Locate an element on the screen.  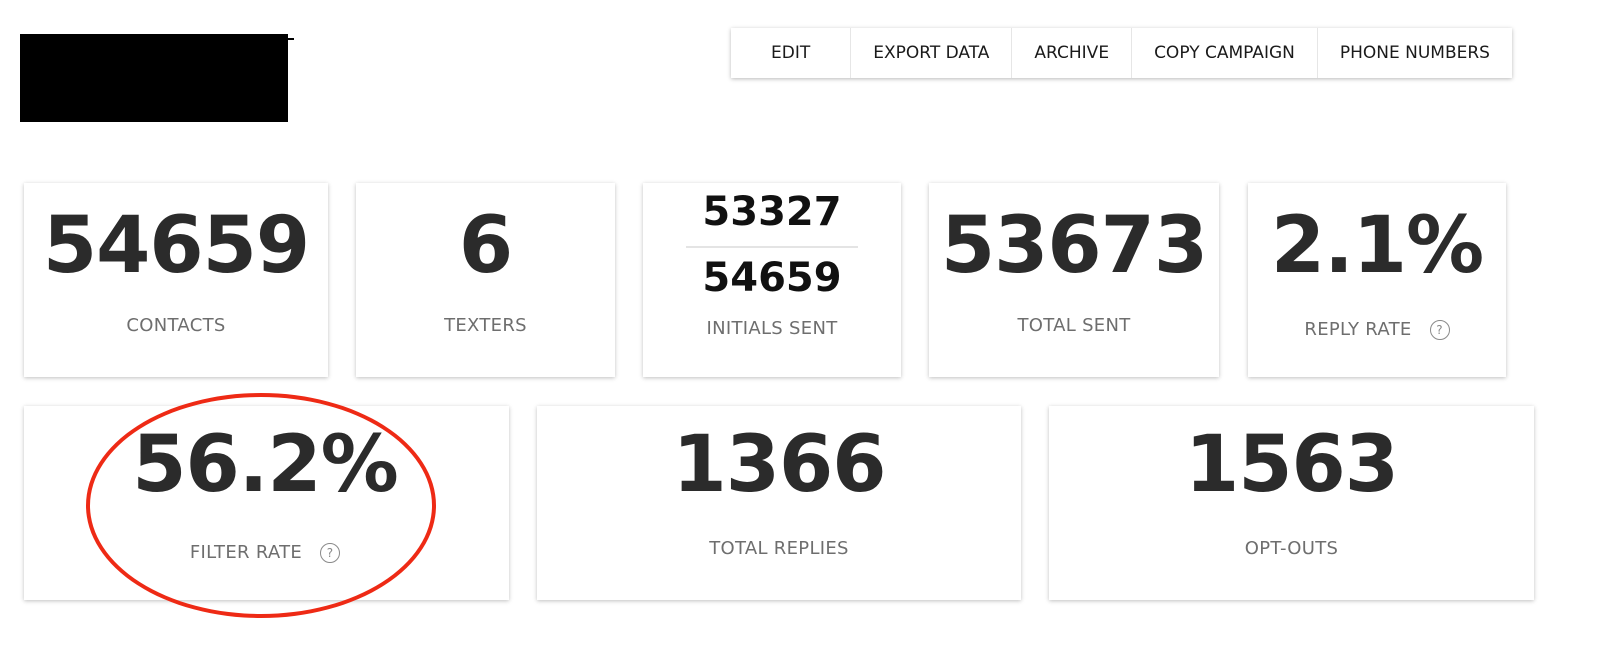
phone-numbers-button: PHONE NUMBERS is located at coordinates (1414, 53).